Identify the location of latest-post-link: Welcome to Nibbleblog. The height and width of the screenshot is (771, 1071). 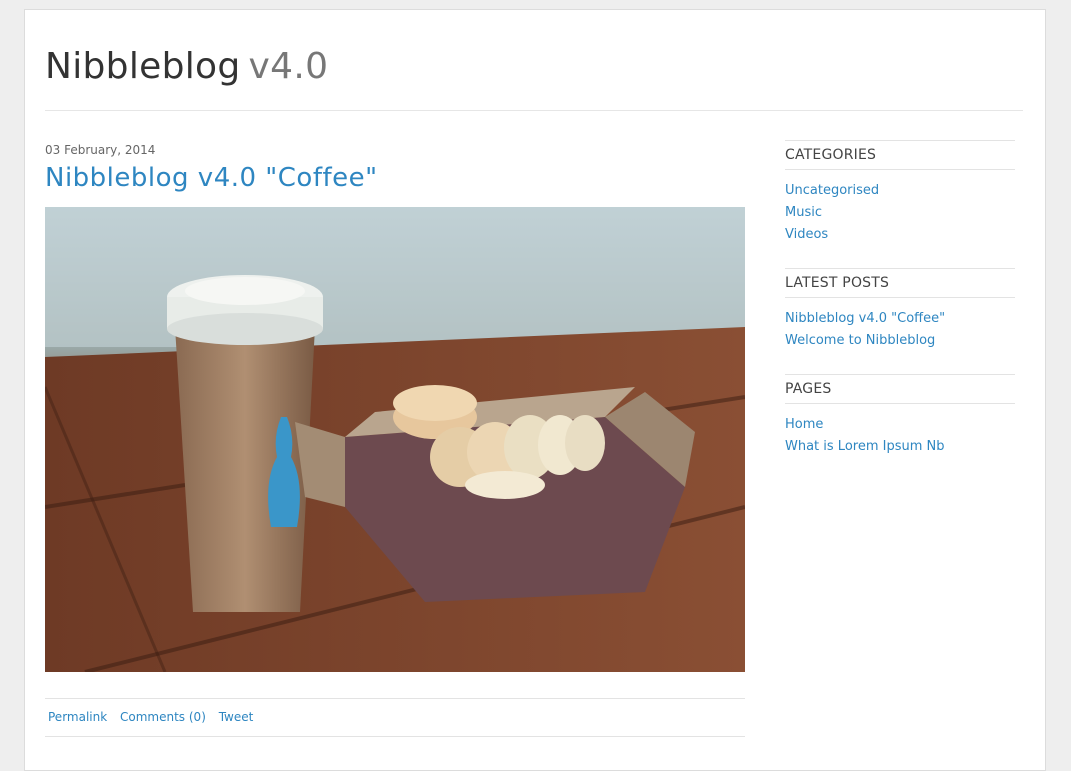
(860, 340).